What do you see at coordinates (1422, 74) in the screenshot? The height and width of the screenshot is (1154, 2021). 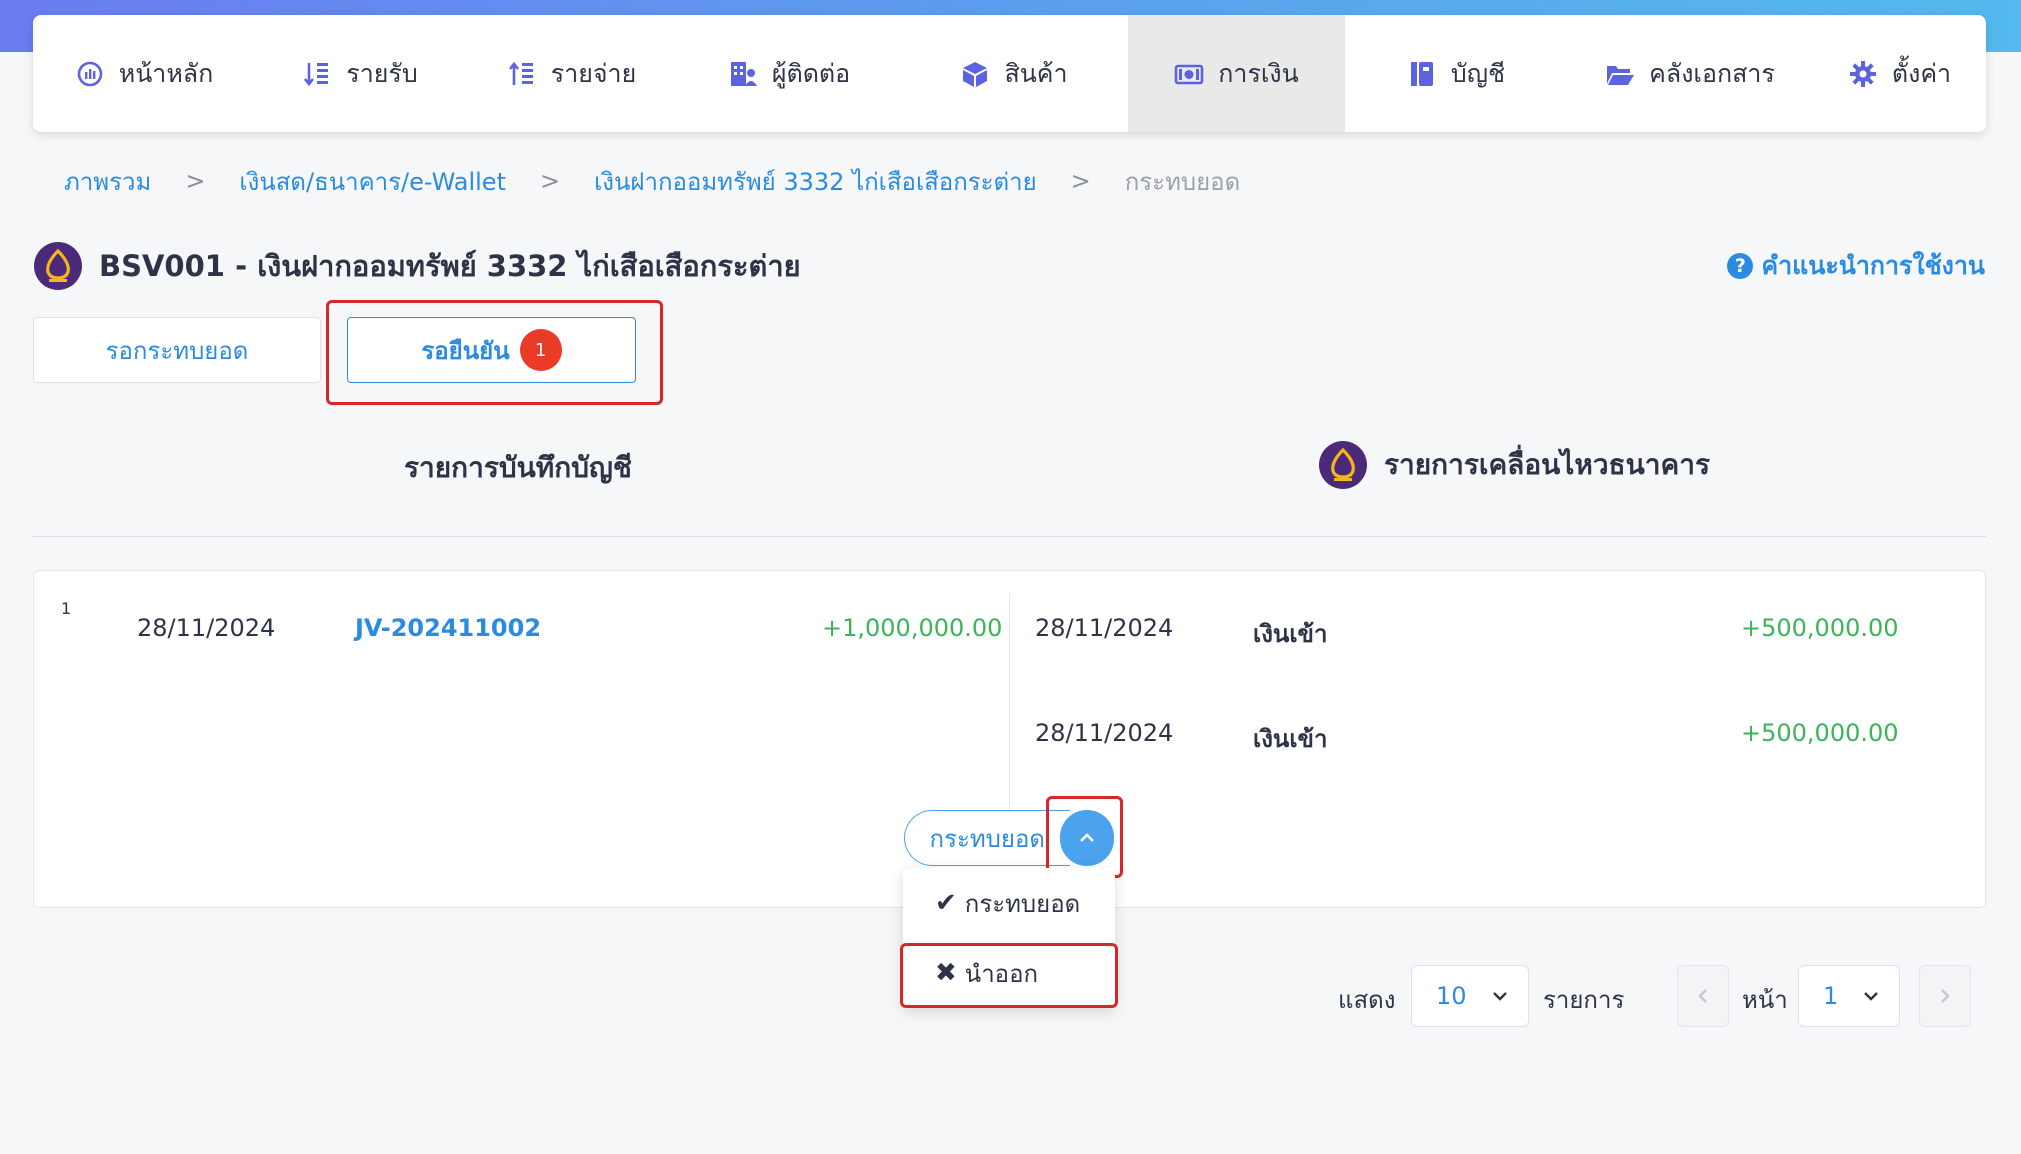 I see `ledger-book-icon` at bounding box center [1422, 74].